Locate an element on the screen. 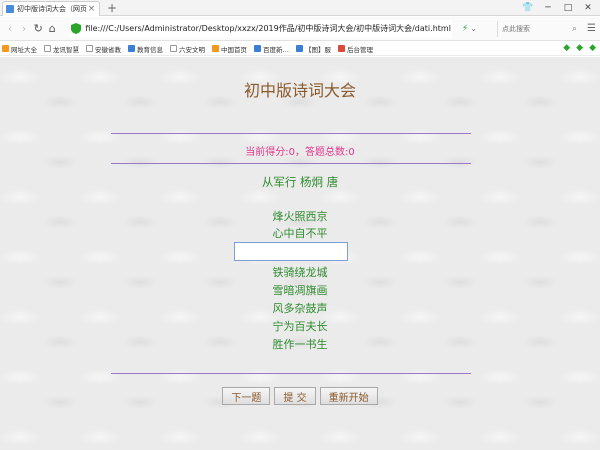  bookmark-item: 后台管理 is located at coordinates (355, 49).